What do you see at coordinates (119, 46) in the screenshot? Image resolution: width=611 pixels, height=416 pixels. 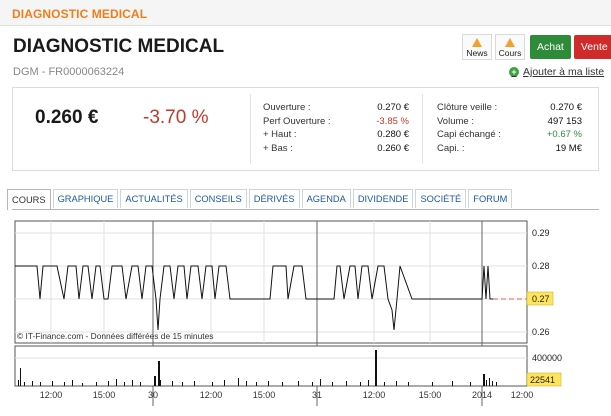 I see `stock-title: DIAGNOSTIC MEDICAL` at bounding box center [119, 46].